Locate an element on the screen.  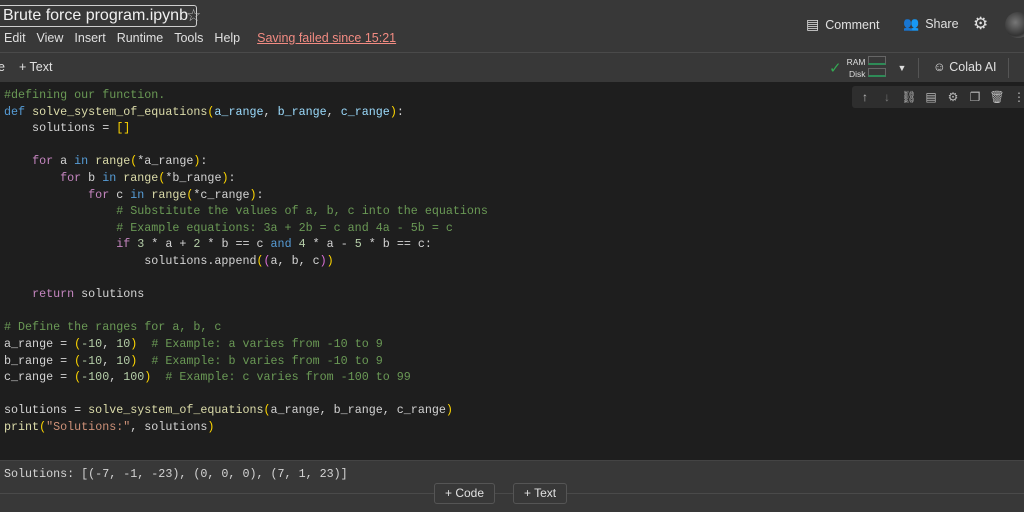
code-token: 4 is located at coordinates (302, 244).